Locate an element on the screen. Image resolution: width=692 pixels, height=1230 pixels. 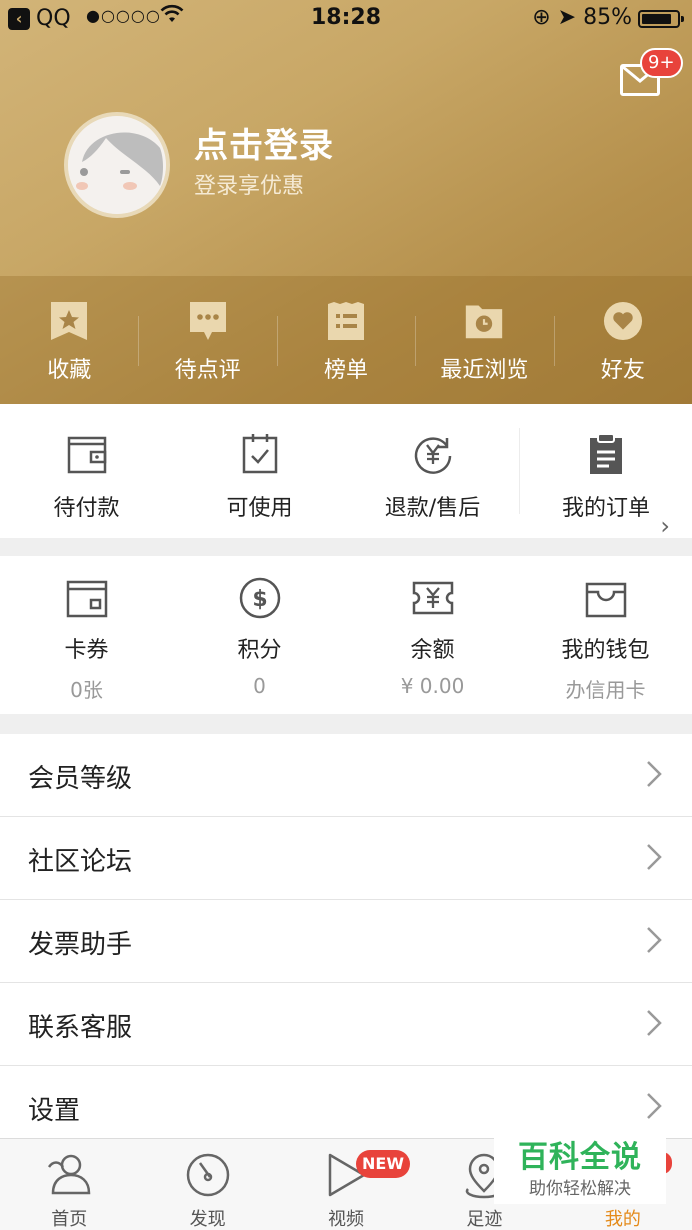
menu-label: 发票助手 is located at coordinates (80, 945).